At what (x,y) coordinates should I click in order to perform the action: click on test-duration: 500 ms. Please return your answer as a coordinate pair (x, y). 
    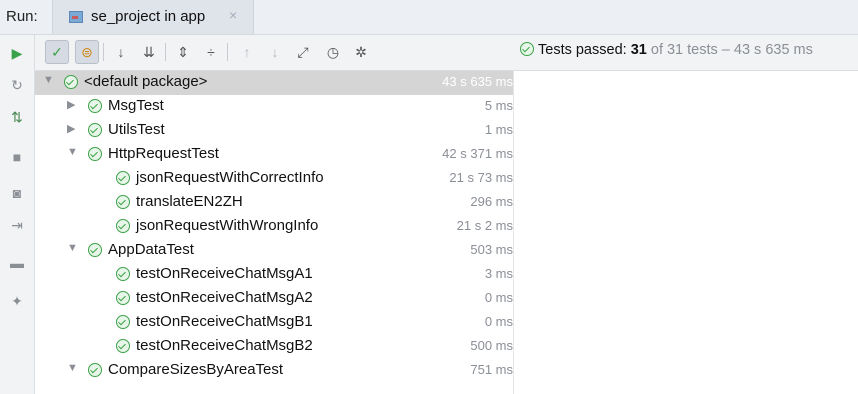
    Looking at the image, I should click on (491, 345).